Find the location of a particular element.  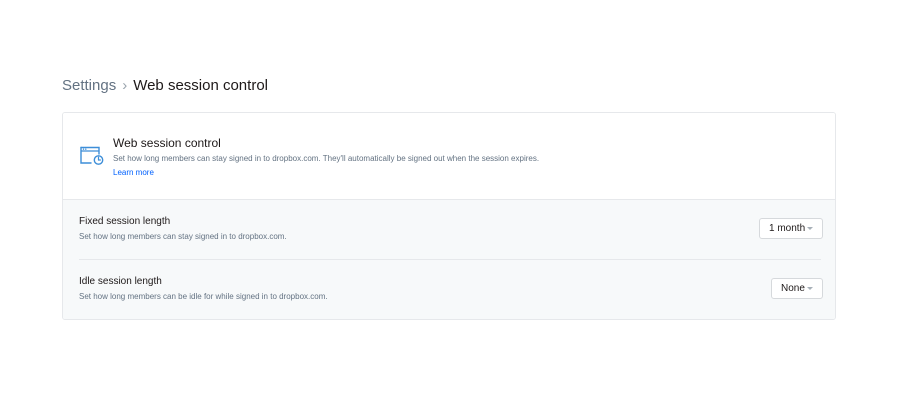

breadcrumb: Settings › Web session control is located at coordinates (165, 86).